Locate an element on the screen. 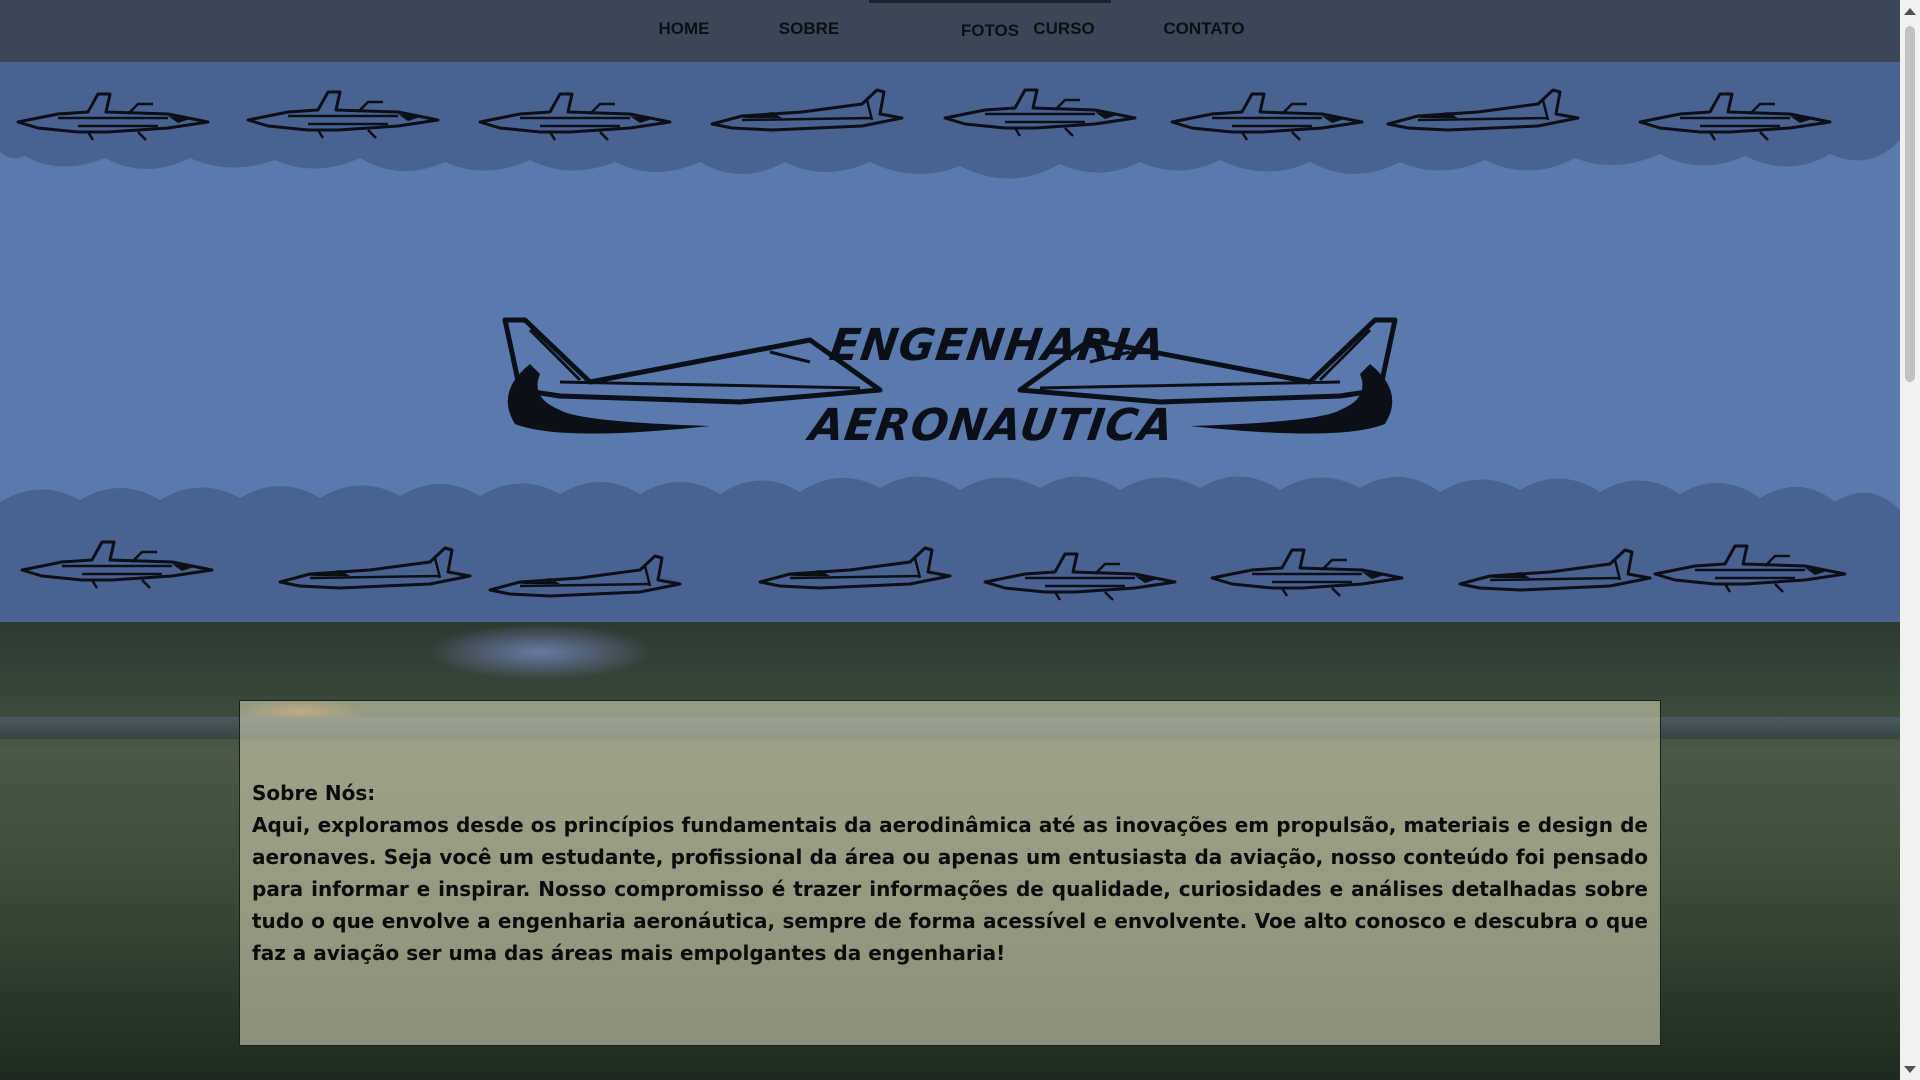 Image resolution: width=1920 pixels, height=1080 pixels. scroll-down-arrow-icon is located at coordinates (1910, 1069).